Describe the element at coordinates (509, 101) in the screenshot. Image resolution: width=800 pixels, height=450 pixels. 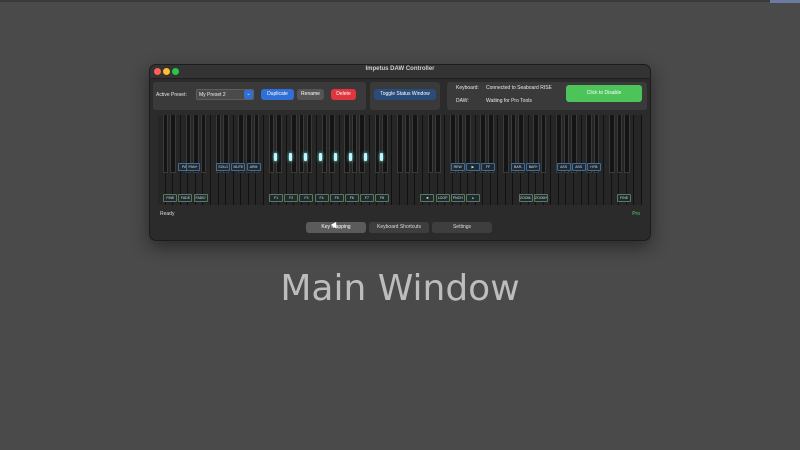
I see `daw-status: Waiting for Pro Tools` at that location.